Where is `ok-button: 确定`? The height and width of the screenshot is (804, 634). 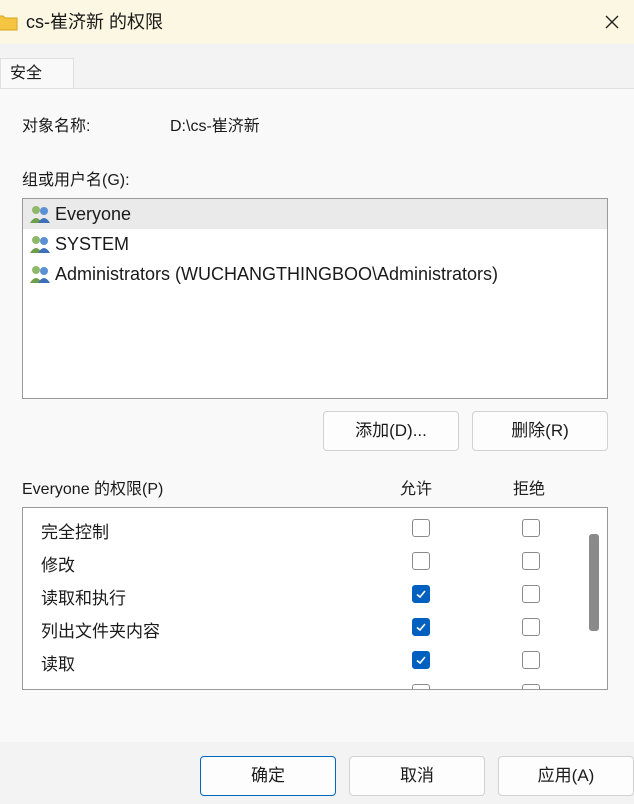
ok-button: 确定 is located at coordinates (268, 776).